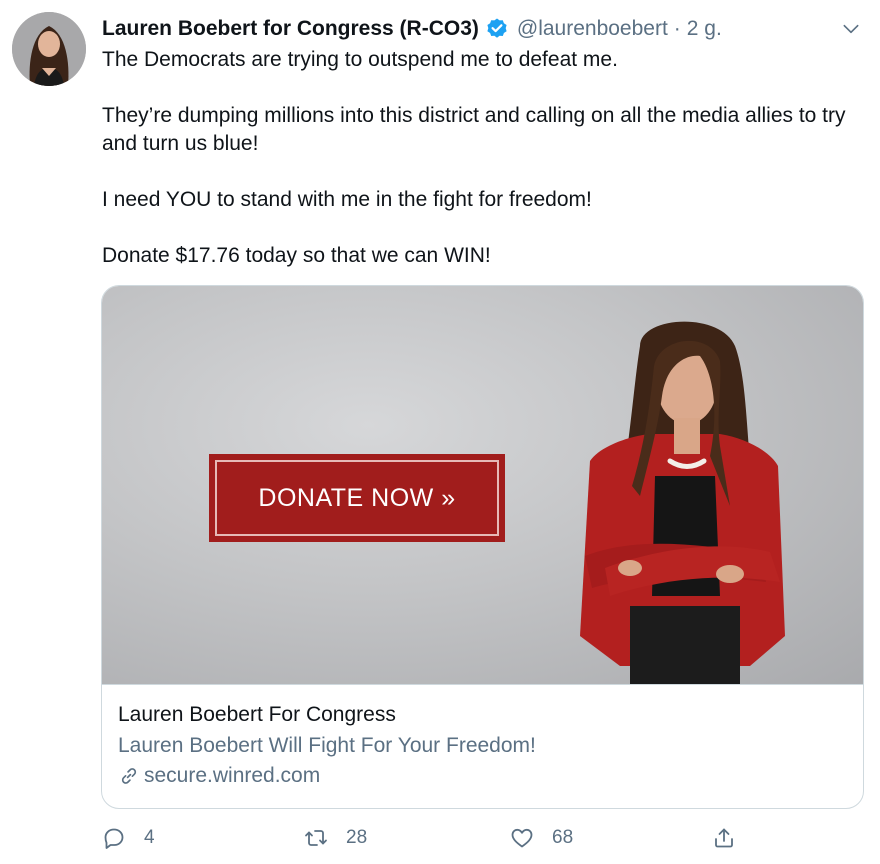 The image size is (880, 864). I want to click on reply-count: 4, so click(149, 837).